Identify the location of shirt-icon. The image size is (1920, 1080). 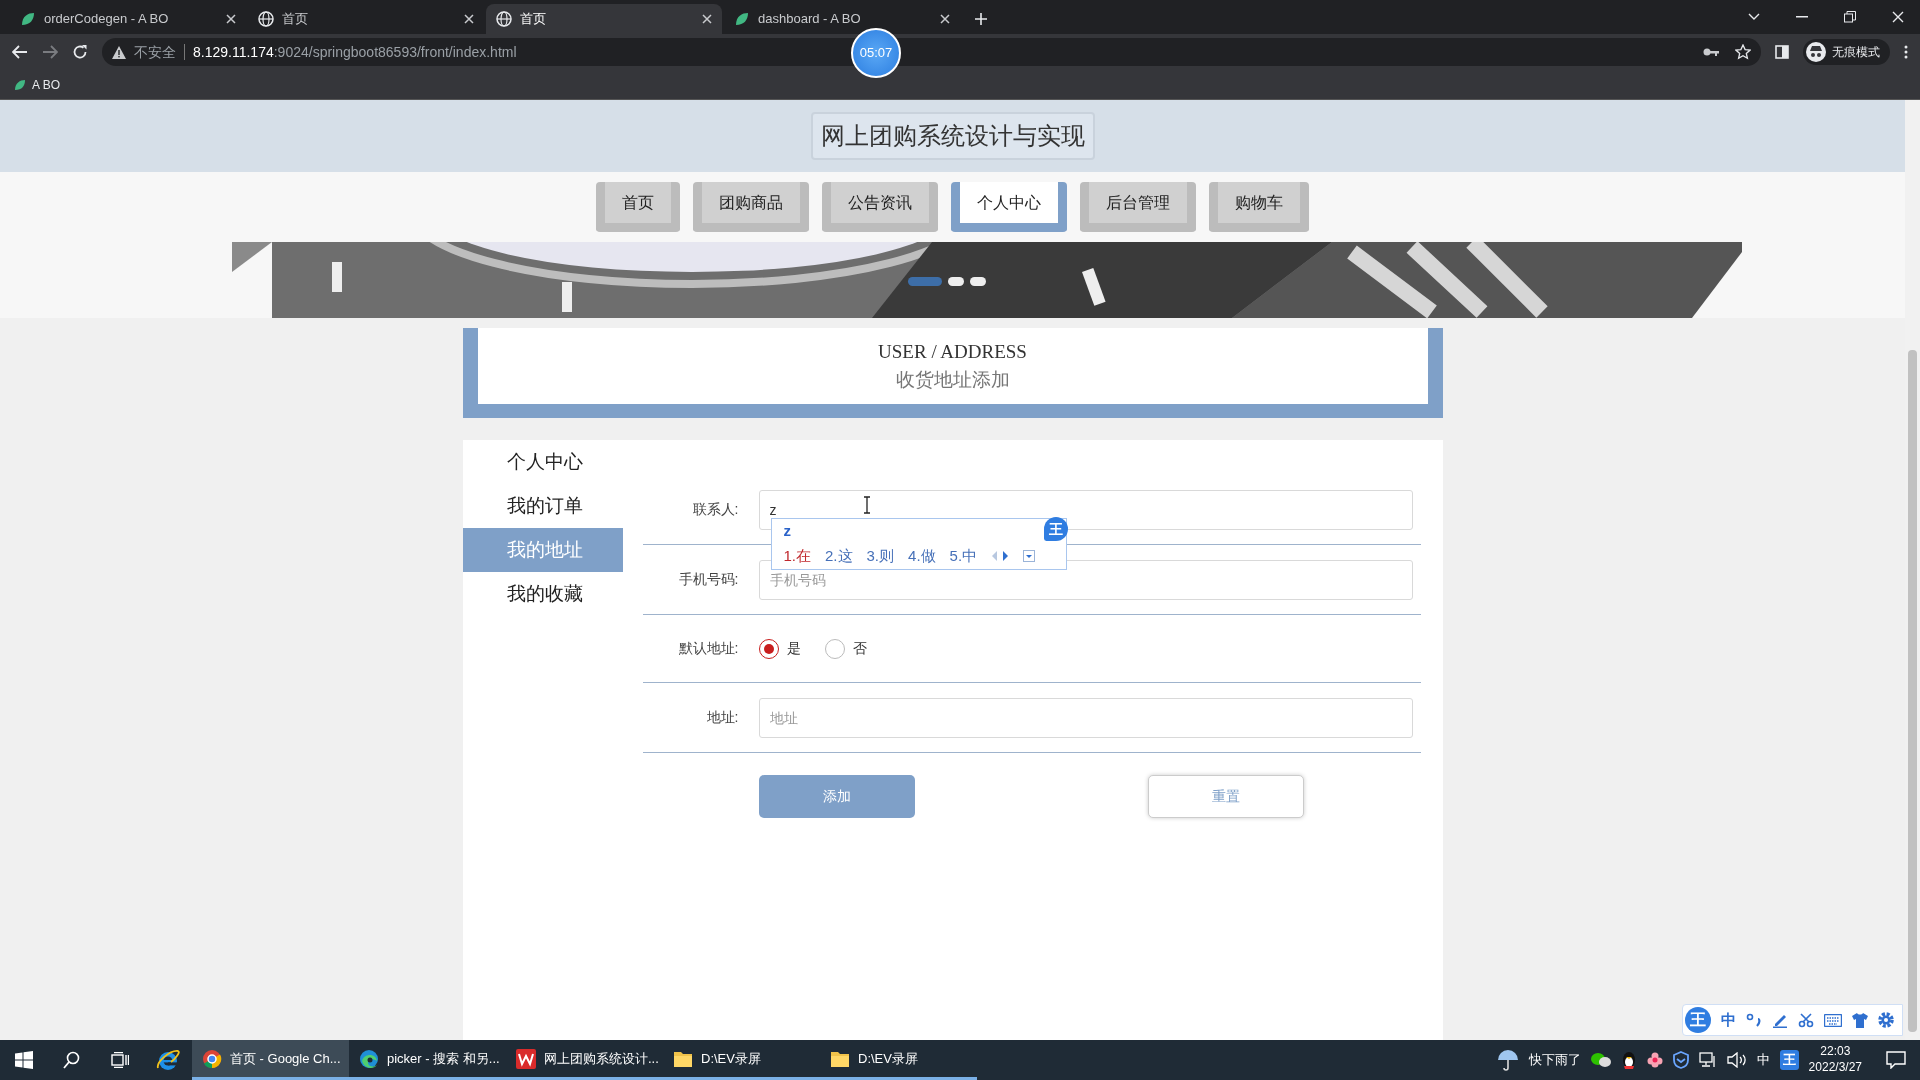
(1860, 1020).